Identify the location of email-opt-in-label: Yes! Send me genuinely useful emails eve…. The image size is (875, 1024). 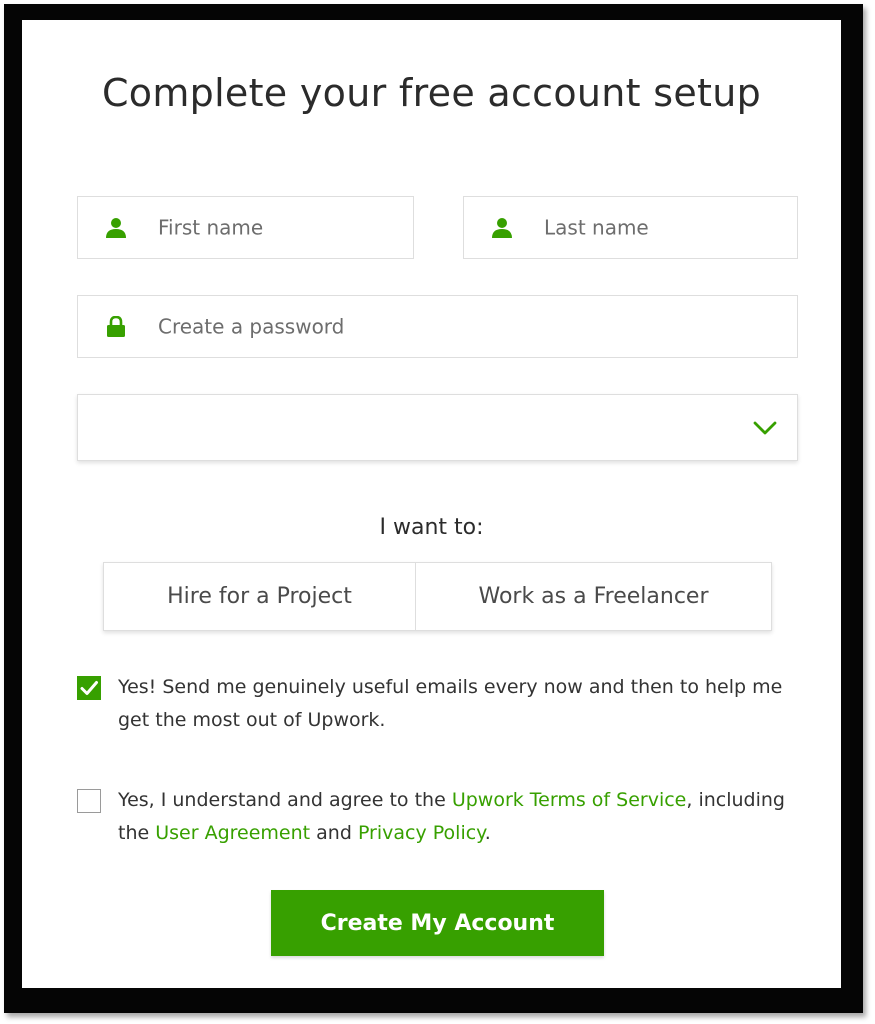
(450, 703).